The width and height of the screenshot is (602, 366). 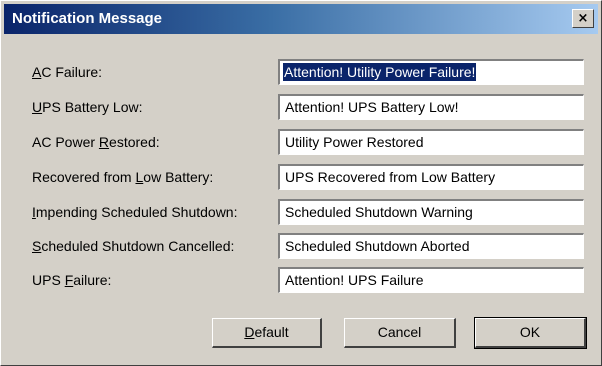 What do you see at coordinates (431, 142) in the screenshot?
I see `ac-power-restored-input: Utility Power Restored` at bounding box center [431, 142].